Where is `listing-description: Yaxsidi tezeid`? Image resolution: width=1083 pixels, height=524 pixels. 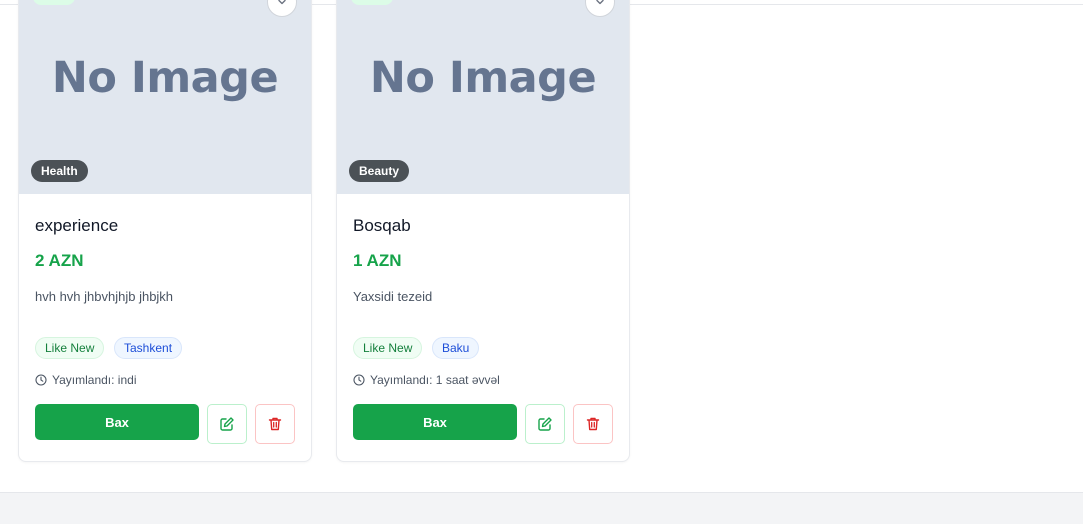
listing-description: Yaxsidi tezeid is located at coordinates (393, 296).